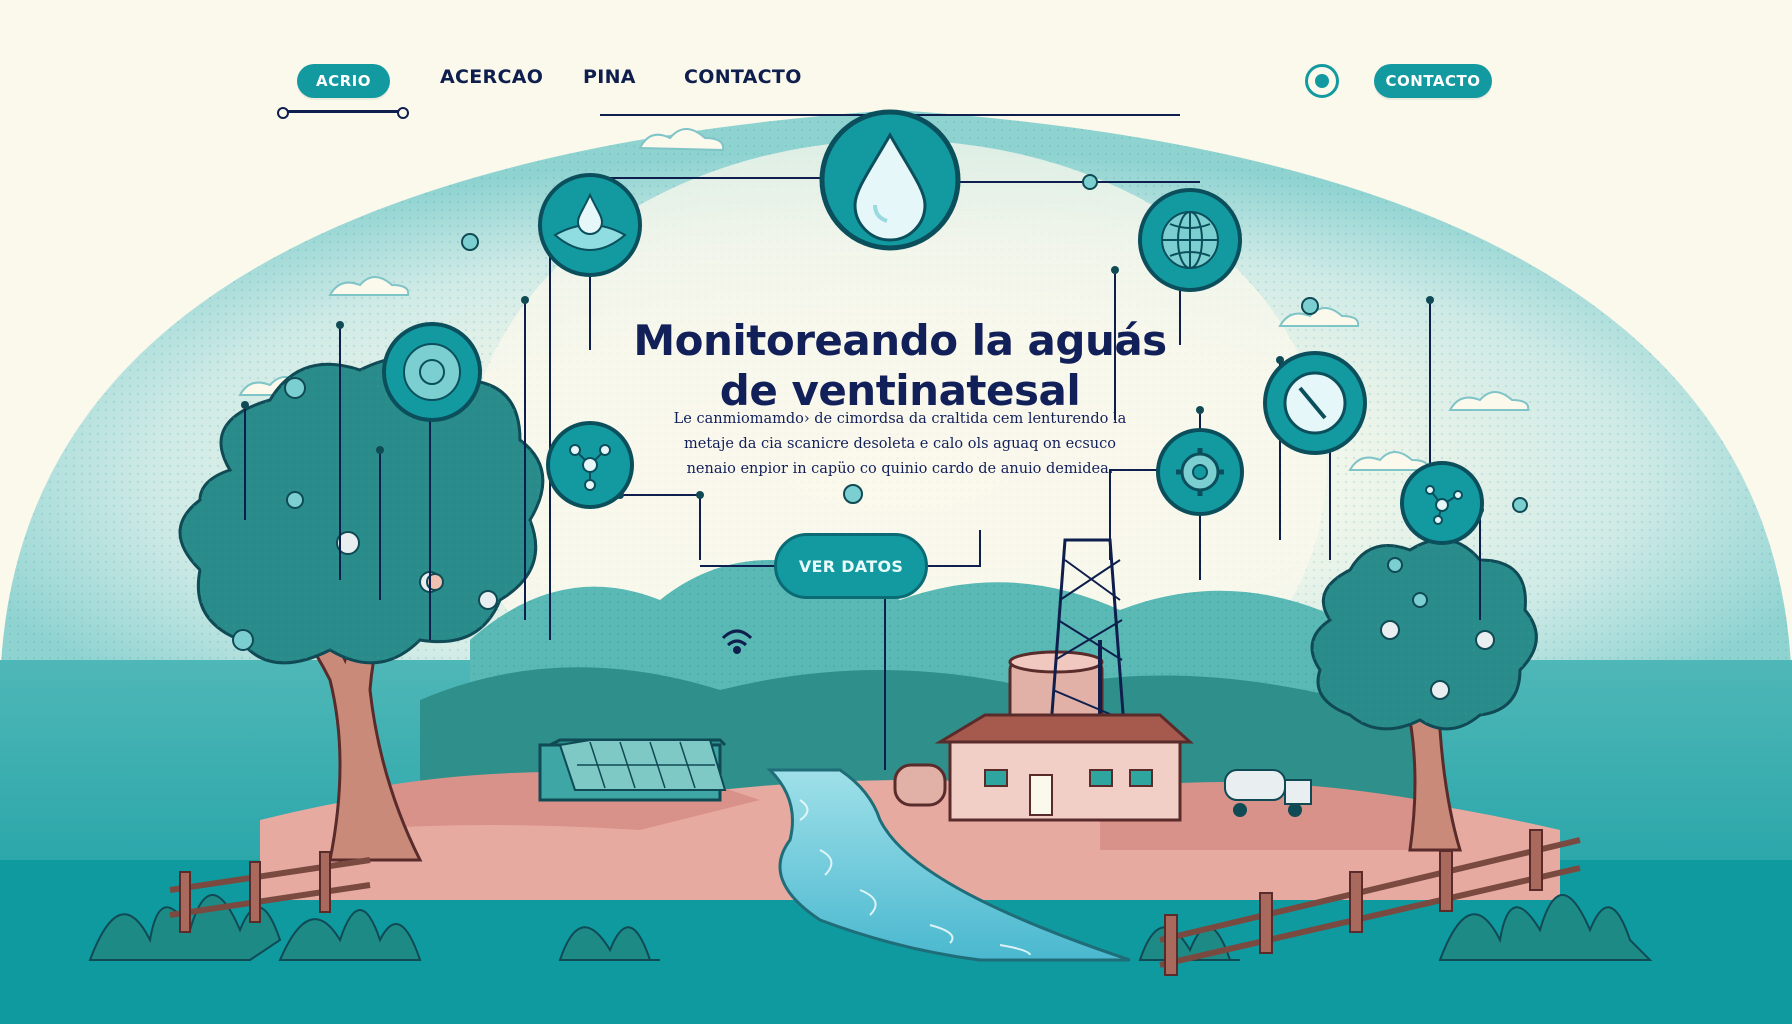 This screenshot has width=1792, height=1024. Describe the element at coordinates (1190, 240) in the screenshot. I see `globe-icon` at that location.